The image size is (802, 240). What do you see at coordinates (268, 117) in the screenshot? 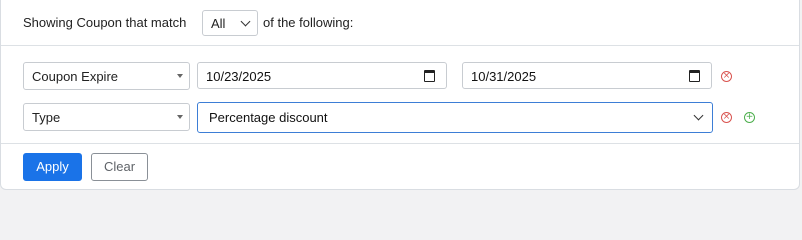
I see `condition-2-value: Percentage discount` at bounding box center [268, 117].